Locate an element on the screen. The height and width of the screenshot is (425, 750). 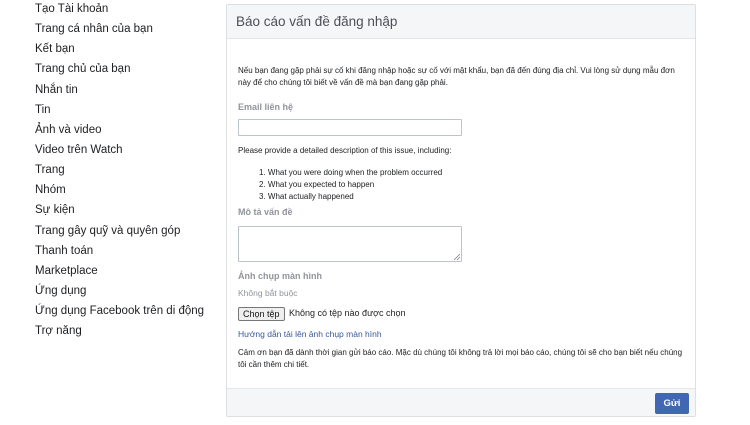
form-footer: Gửi is located at coordinates (461, 402).